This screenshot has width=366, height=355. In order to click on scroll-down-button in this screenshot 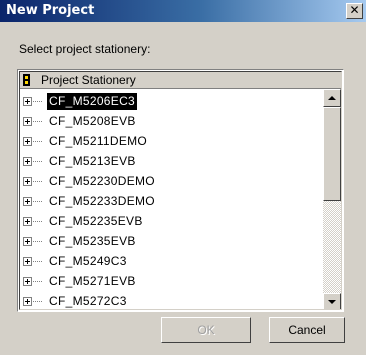, I will do `click(332, 301)`.